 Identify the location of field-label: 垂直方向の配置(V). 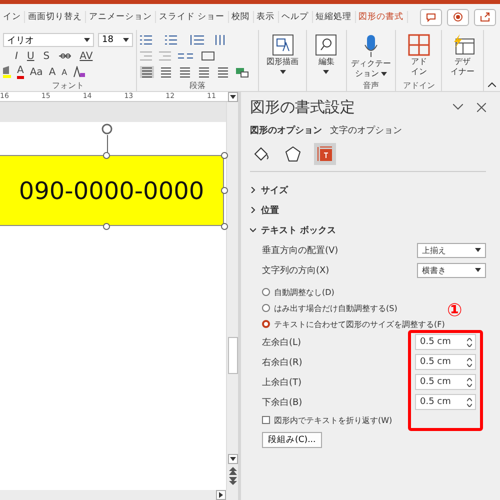
(301, 250).